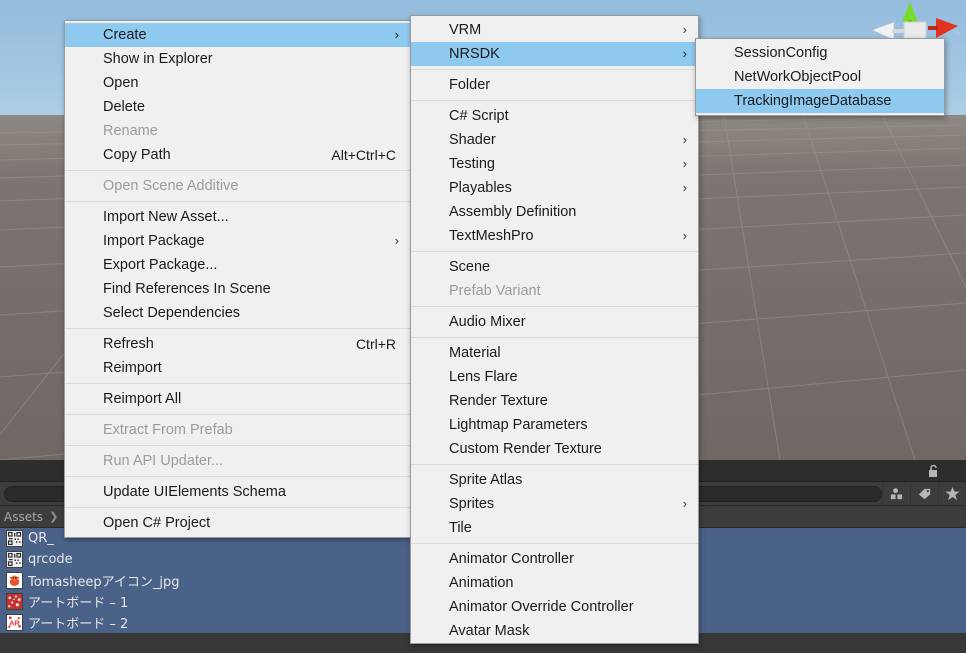  Describe the element at coordinates (554, 140) in the screenshot. I see `menu-item-shader: Shader ›` at that location.